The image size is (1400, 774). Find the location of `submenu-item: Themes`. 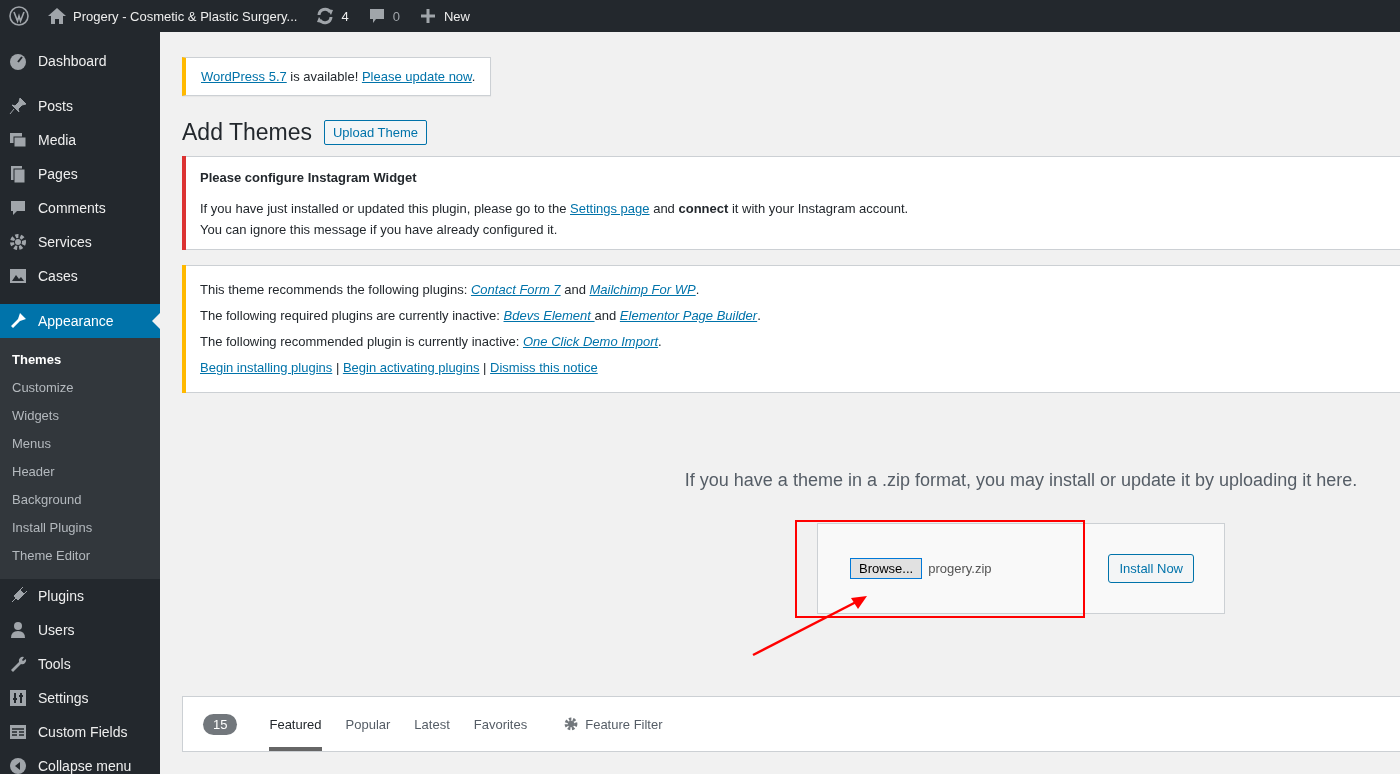

submenu-item: Themes is located at coordinates (80, 359).